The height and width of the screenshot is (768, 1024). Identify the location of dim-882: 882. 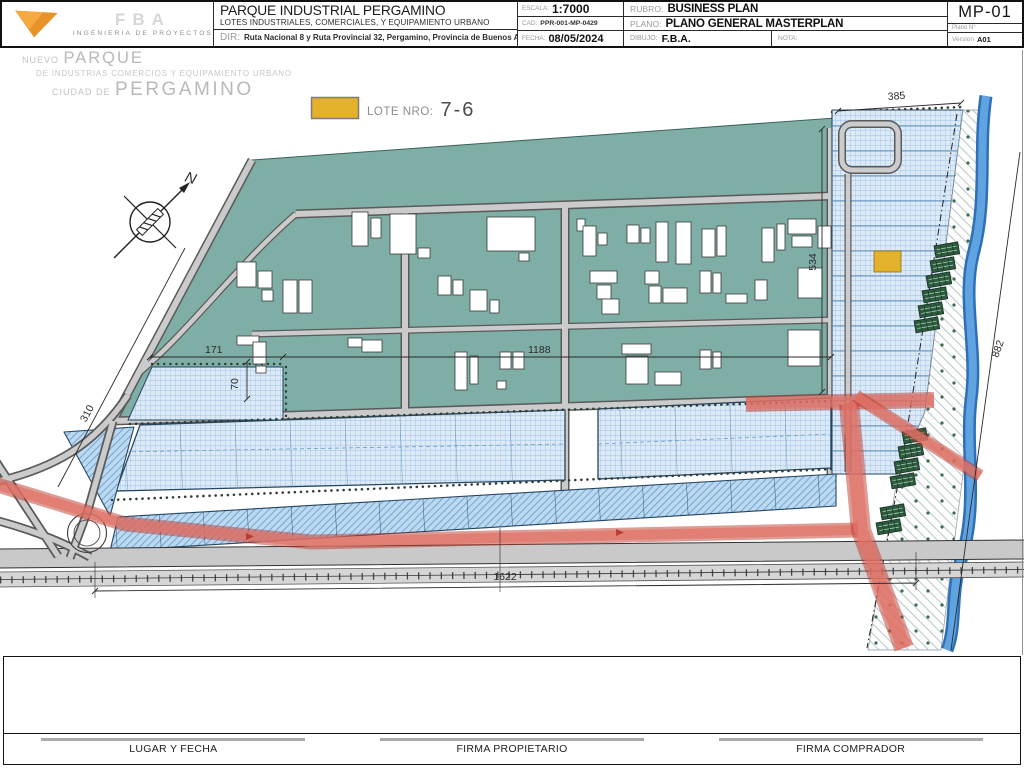
(998, 349).